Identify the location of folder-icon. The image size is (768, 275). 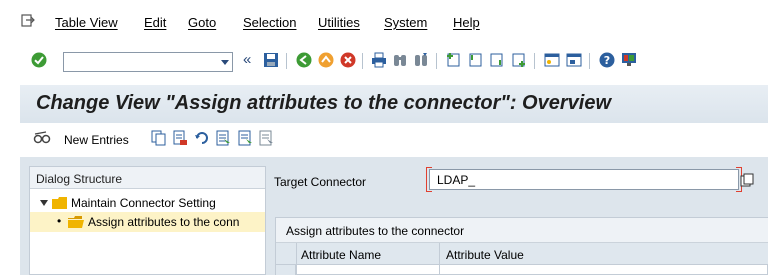
(59, 203).